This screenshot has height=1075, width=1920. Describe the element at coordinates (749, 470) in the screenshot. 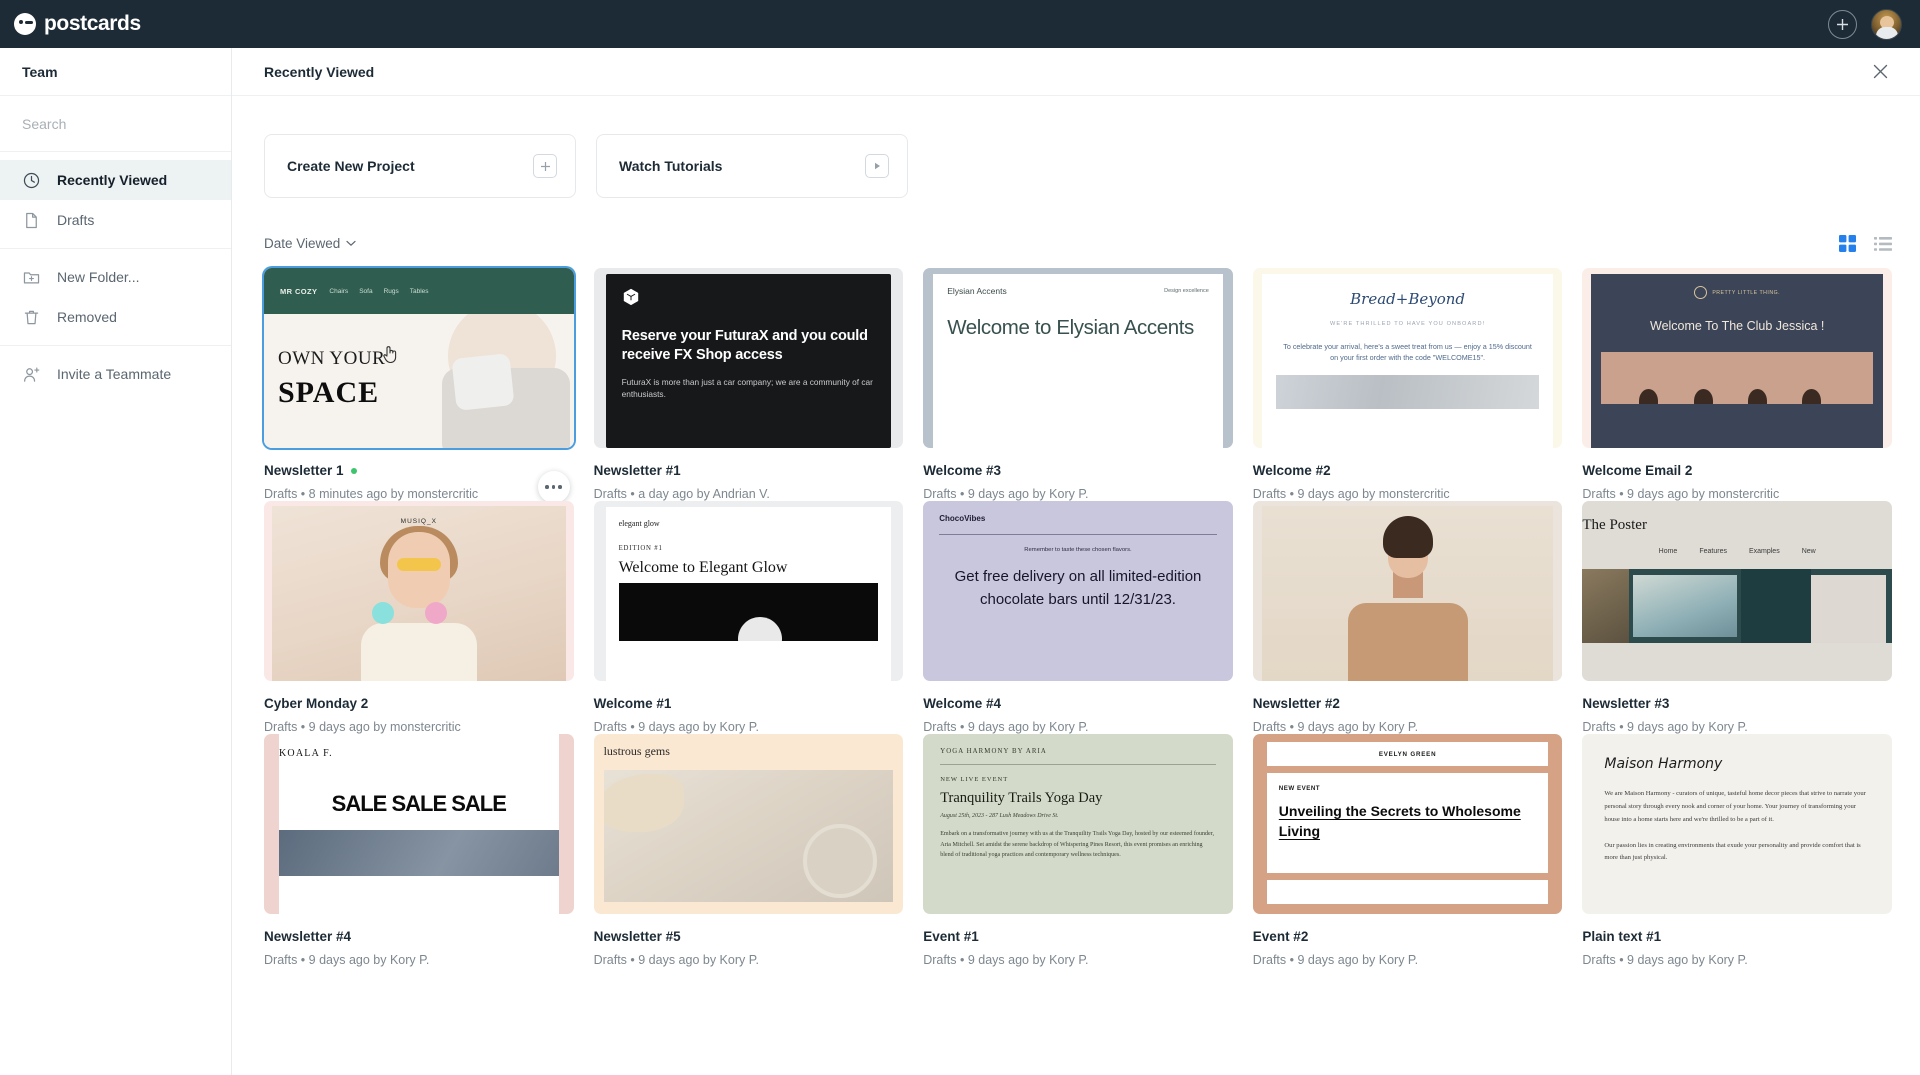

I see `project-title-row: Newsletter #1` at that location.